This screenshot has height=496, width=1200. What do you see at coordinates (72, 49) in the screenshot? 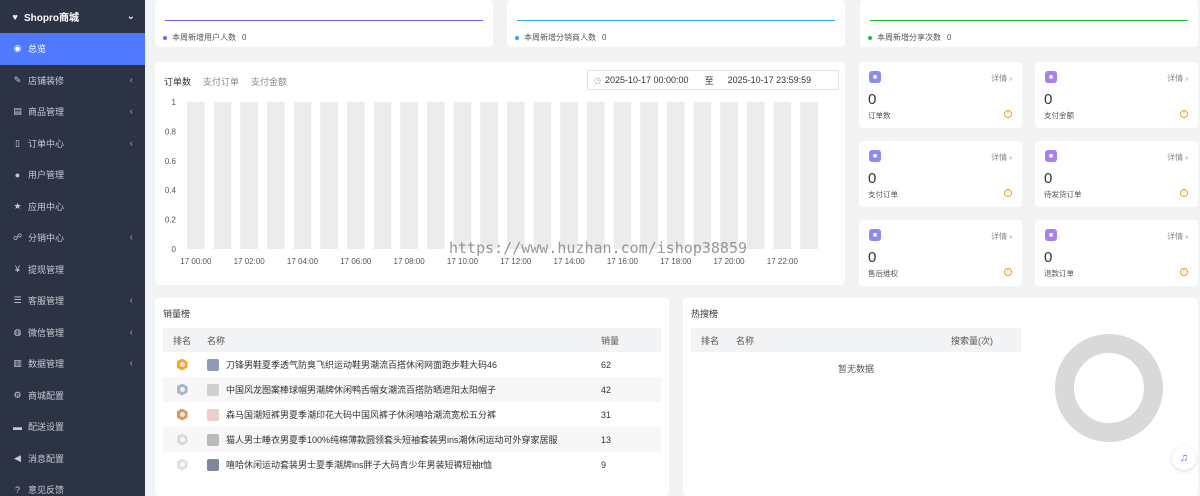
I see `sidebar-item-0: ◉ 总览` at bounding box center [72, 49].